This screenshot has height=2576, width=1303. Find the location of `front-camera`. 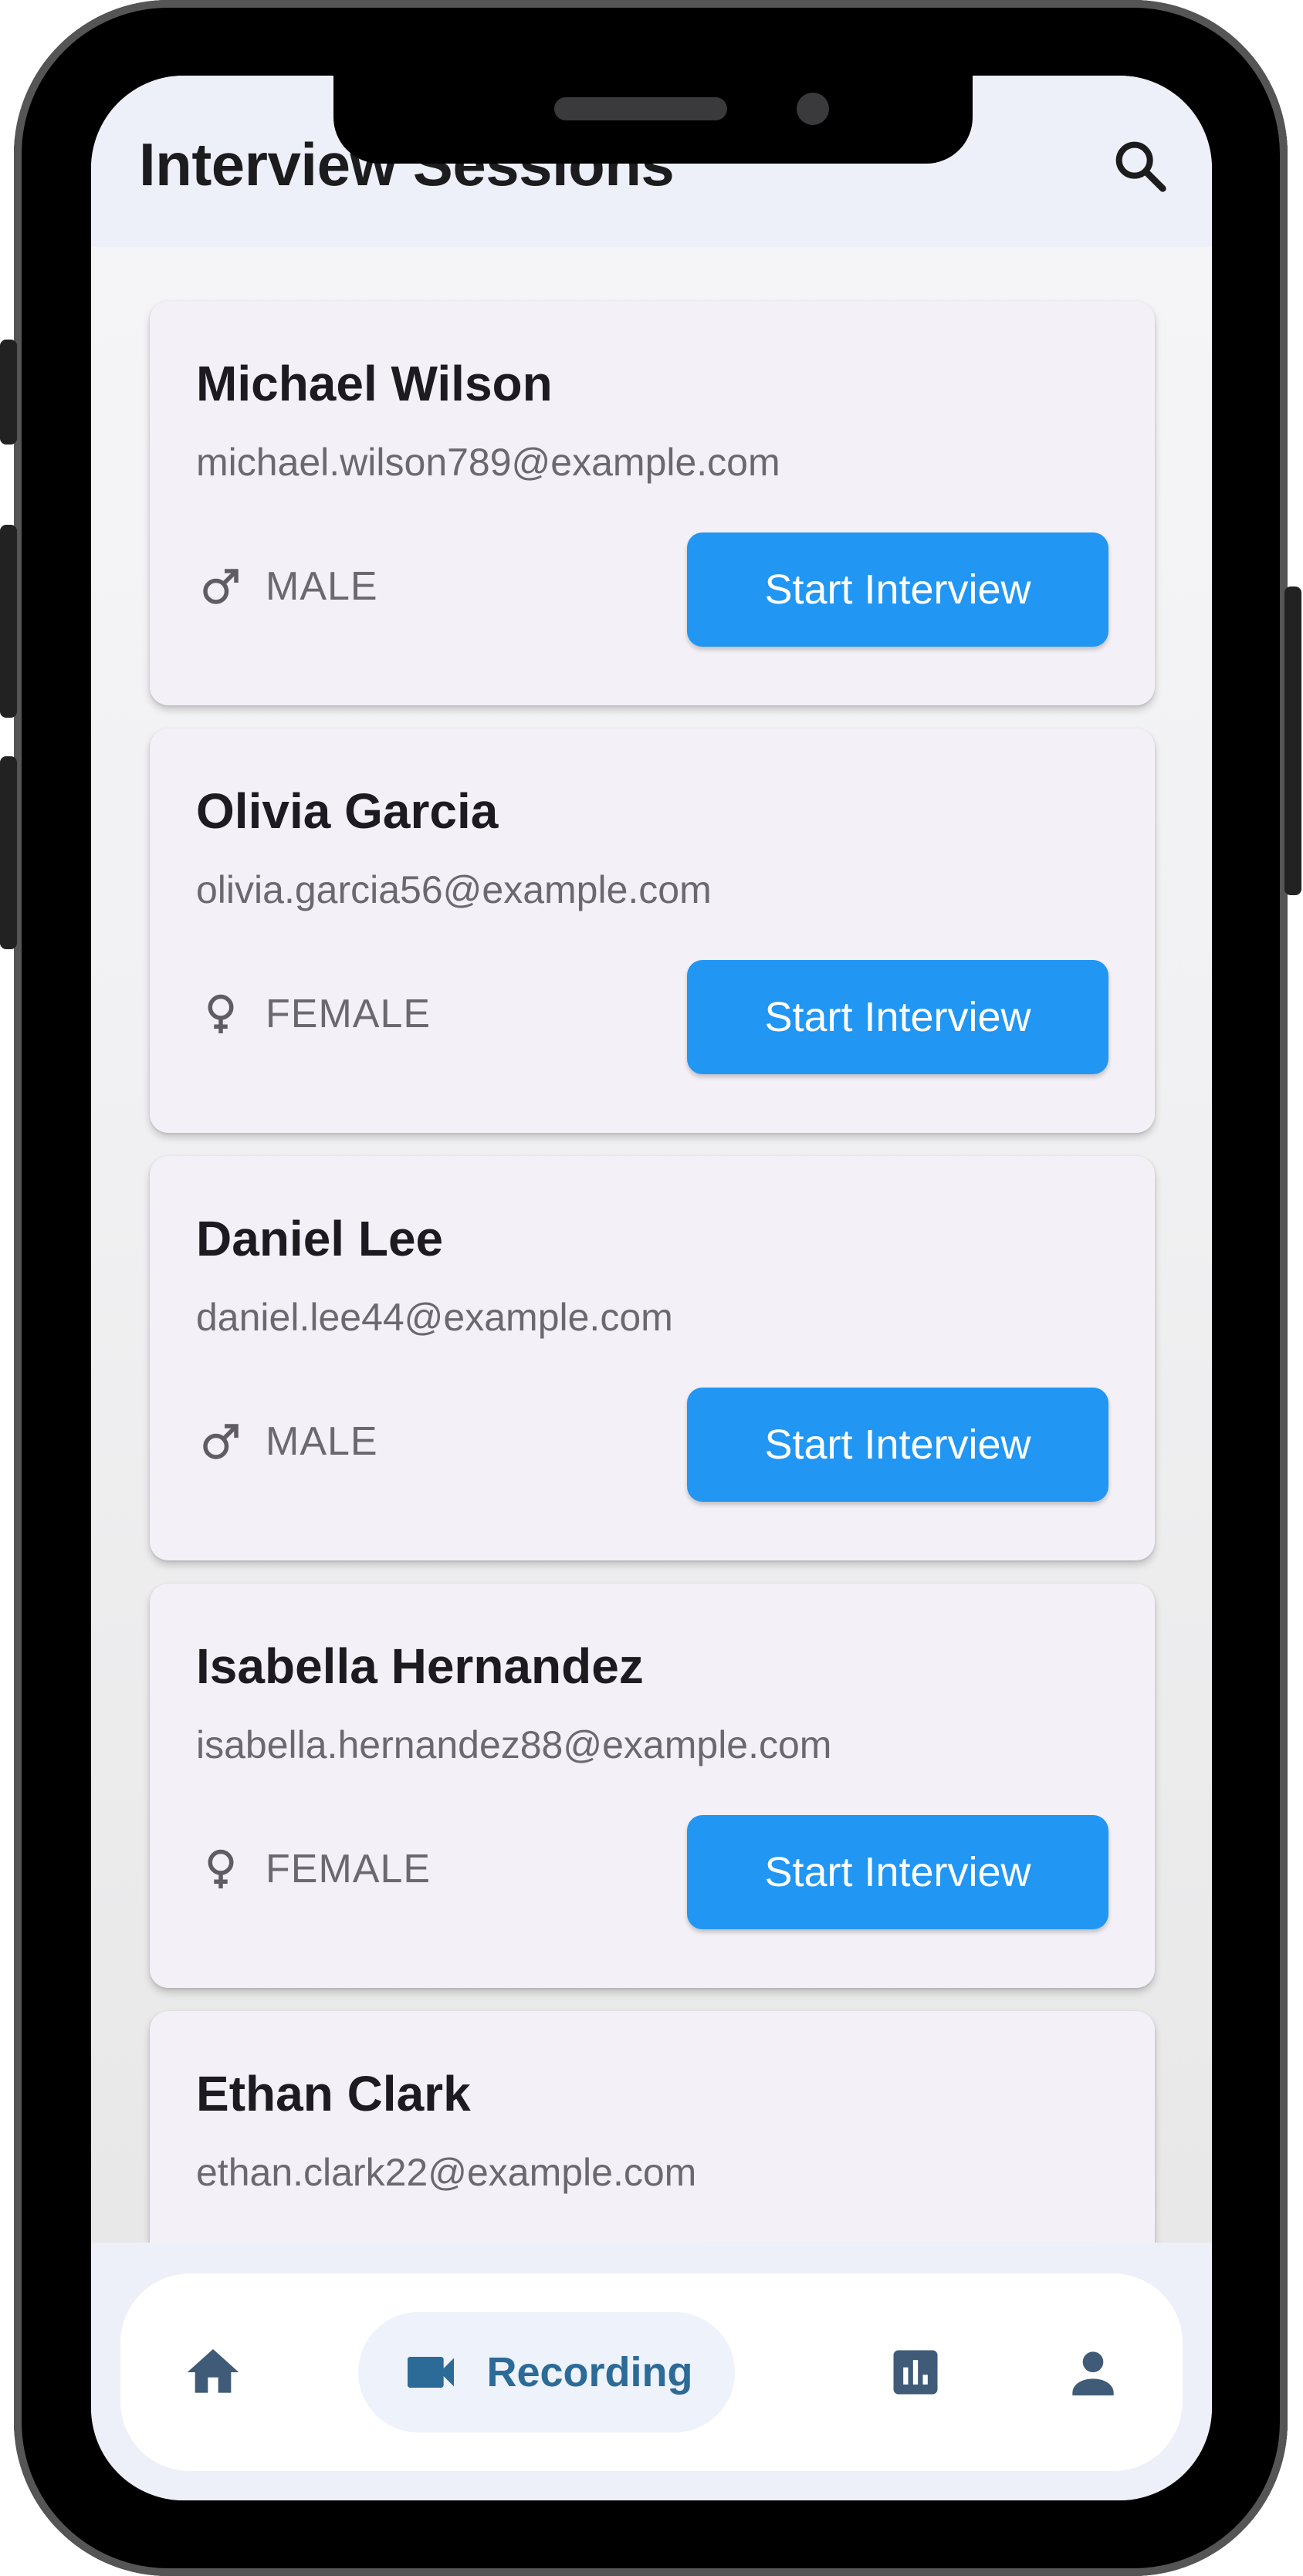

front-camera is located at coordinates (813, 109).